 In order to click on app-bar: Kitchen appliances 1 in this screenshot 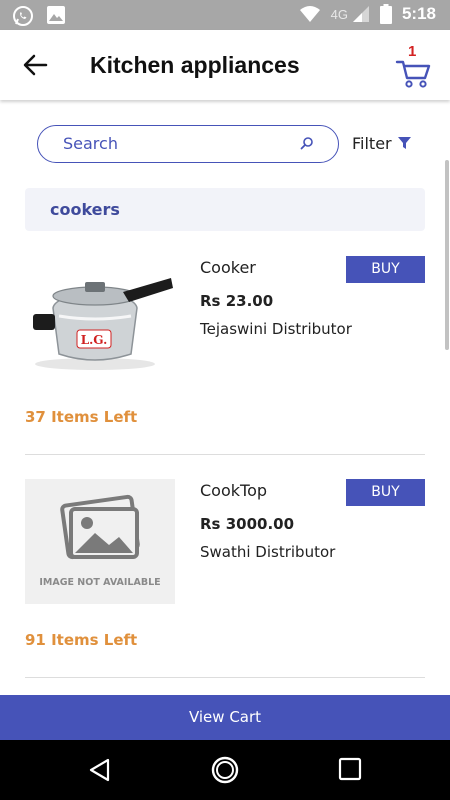, I will do `click(225, 65)`.